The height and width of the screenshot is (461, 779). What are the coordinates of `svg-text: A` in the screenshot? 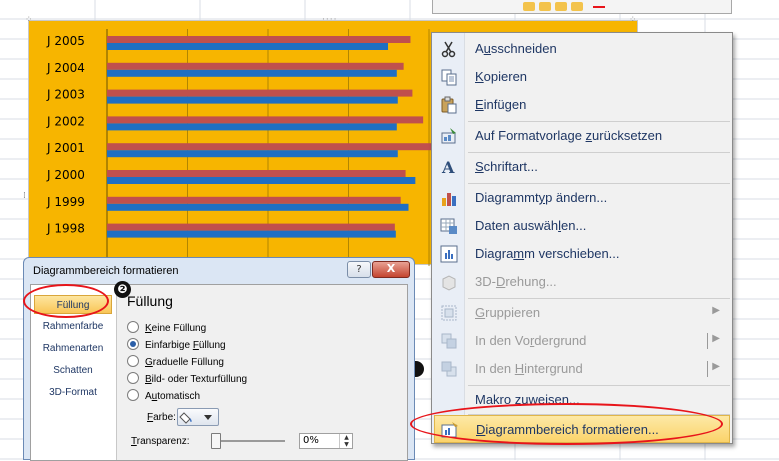 It's located at (448, 167).